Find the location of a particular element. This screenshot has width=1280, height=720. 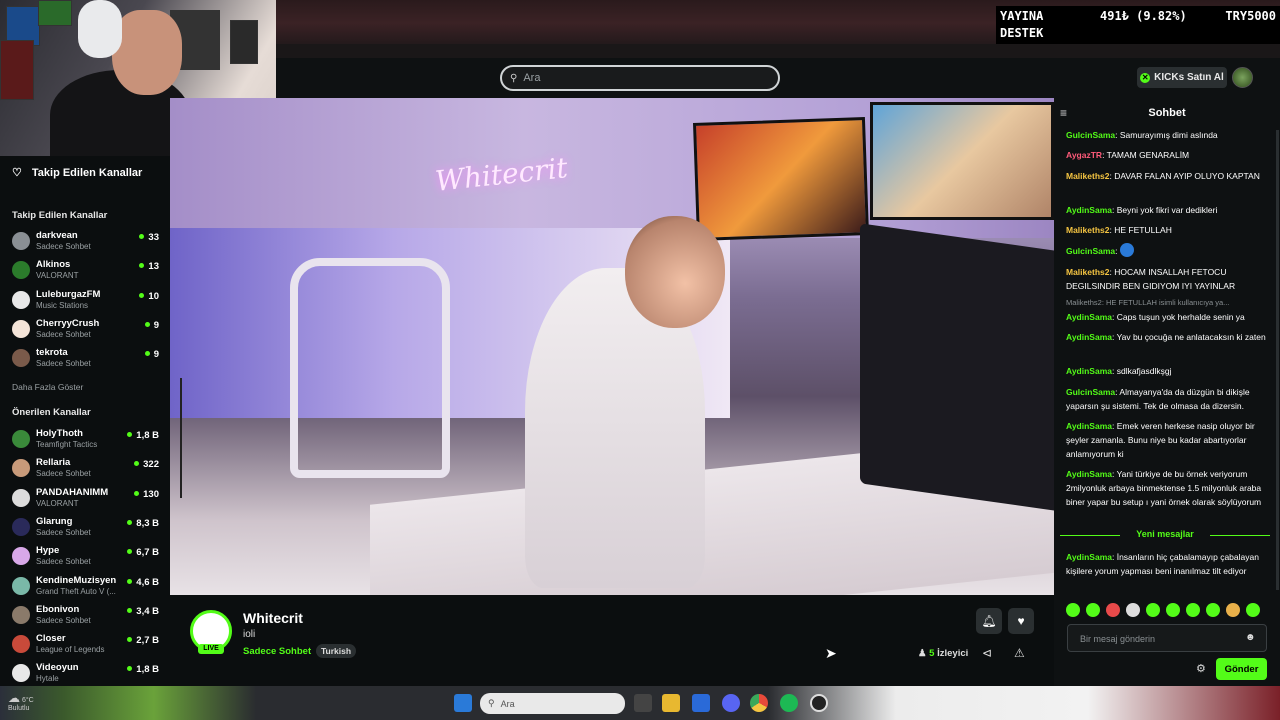

new-messages-label: Yeni mesajlar is located at coordinates (1165, 534).